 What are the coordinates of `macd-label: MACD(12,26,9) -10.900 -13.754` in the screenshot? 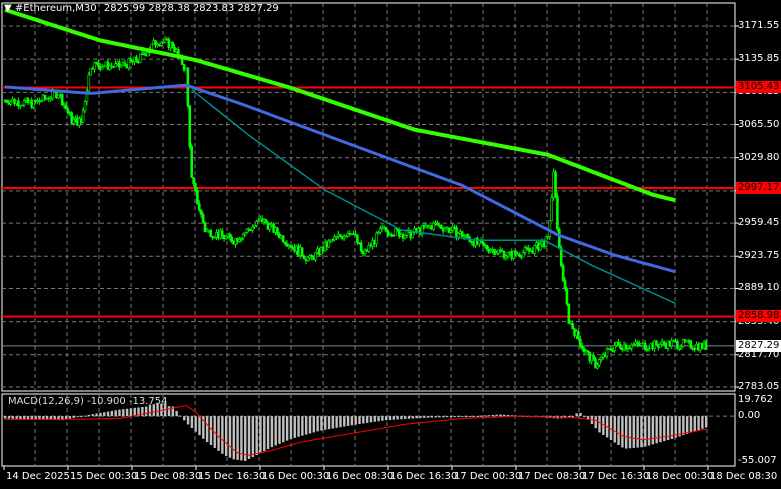 It's located at (88, 401).